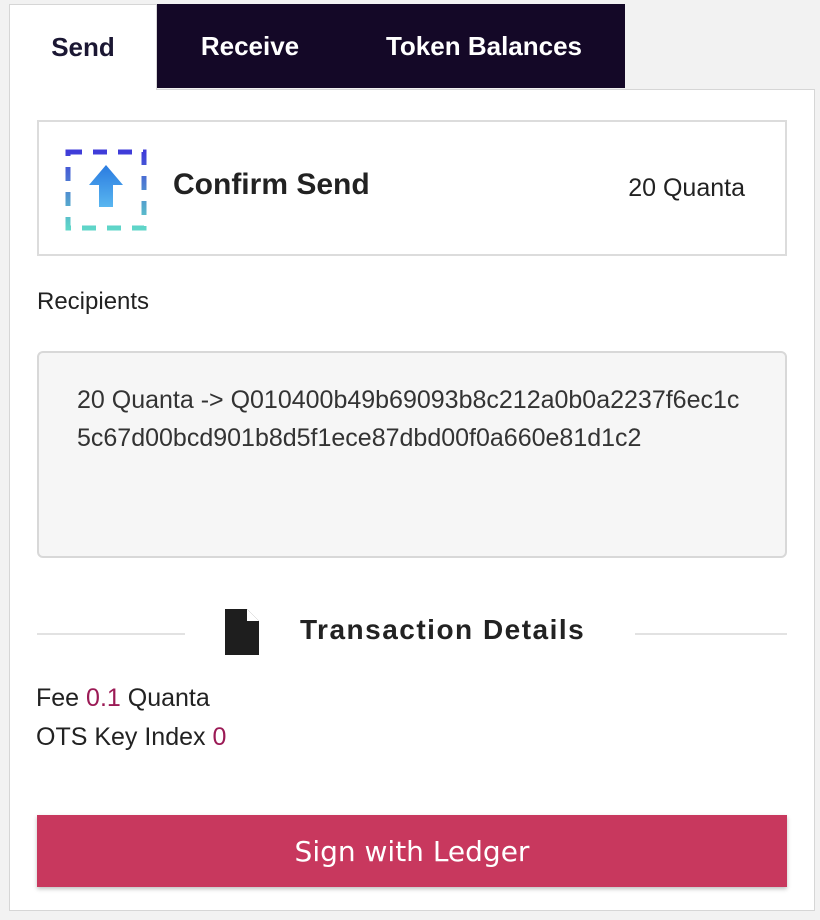 The image size is (820, 920). I want to click on ots-key-index-label: OTS Key Index, so click(121, 737).